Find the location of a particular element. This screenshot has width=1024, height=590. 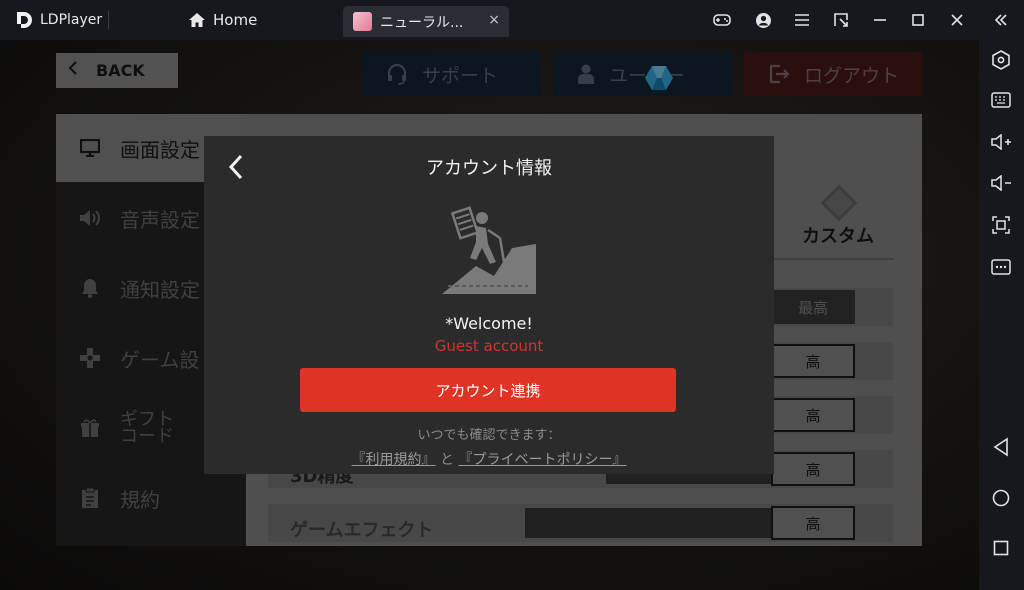

tab-home-label: Home is located at coordinates (235, 20).